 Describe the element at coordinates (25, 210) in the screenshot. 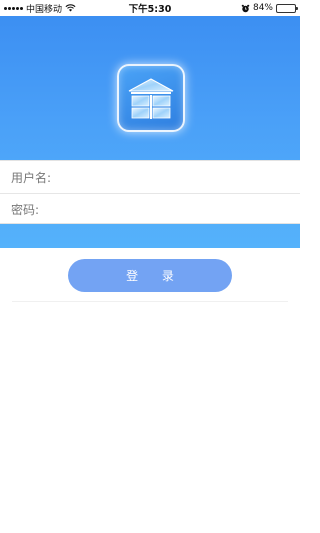

I see `password-label: 密码:` at that location.